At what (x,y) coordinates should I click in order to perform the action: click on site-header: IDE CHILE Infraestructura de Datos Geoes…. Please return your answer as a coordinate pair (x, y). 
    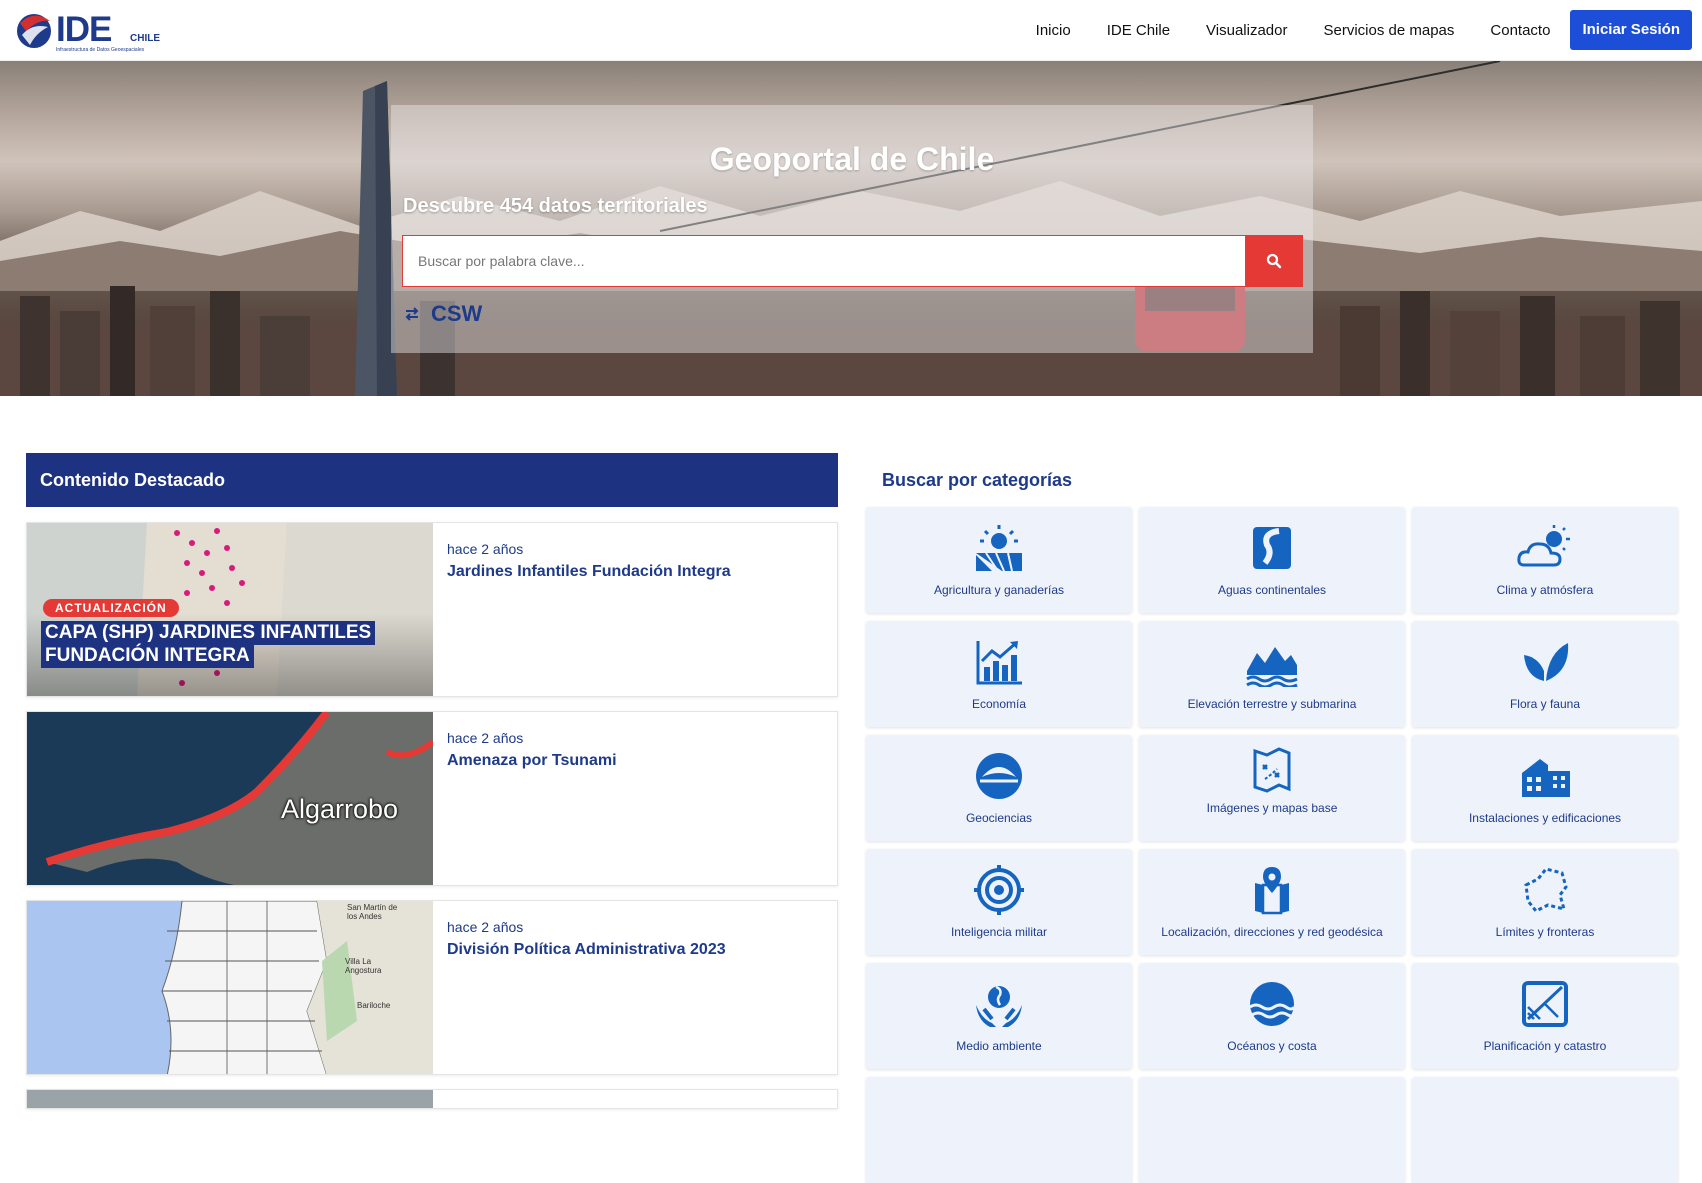
    Looking at the image, I should click on (851, 30).